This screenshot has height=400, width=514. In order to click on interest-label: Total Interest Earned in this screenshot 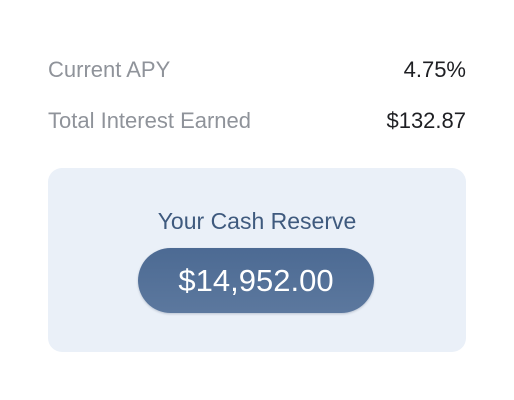, I will do `click(150, 120)`.